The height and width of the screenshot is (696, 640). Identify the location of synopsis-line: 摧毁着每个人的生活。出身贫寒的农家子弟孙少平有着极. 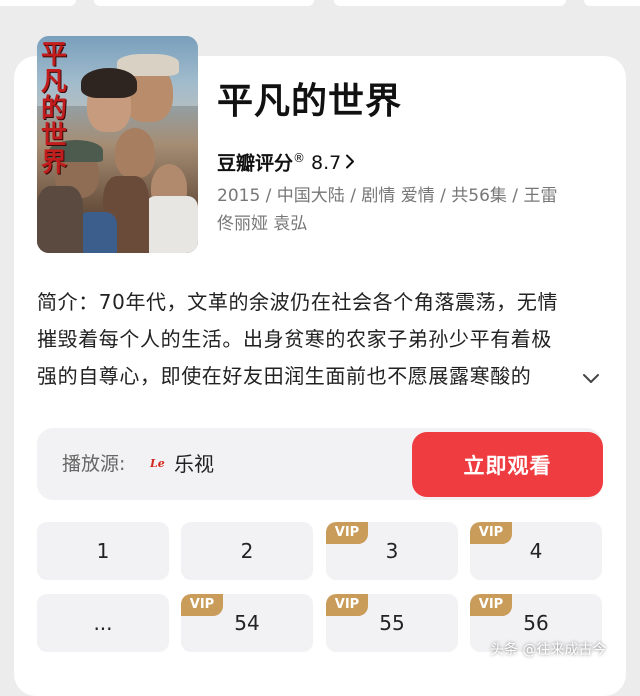
(294, 339).